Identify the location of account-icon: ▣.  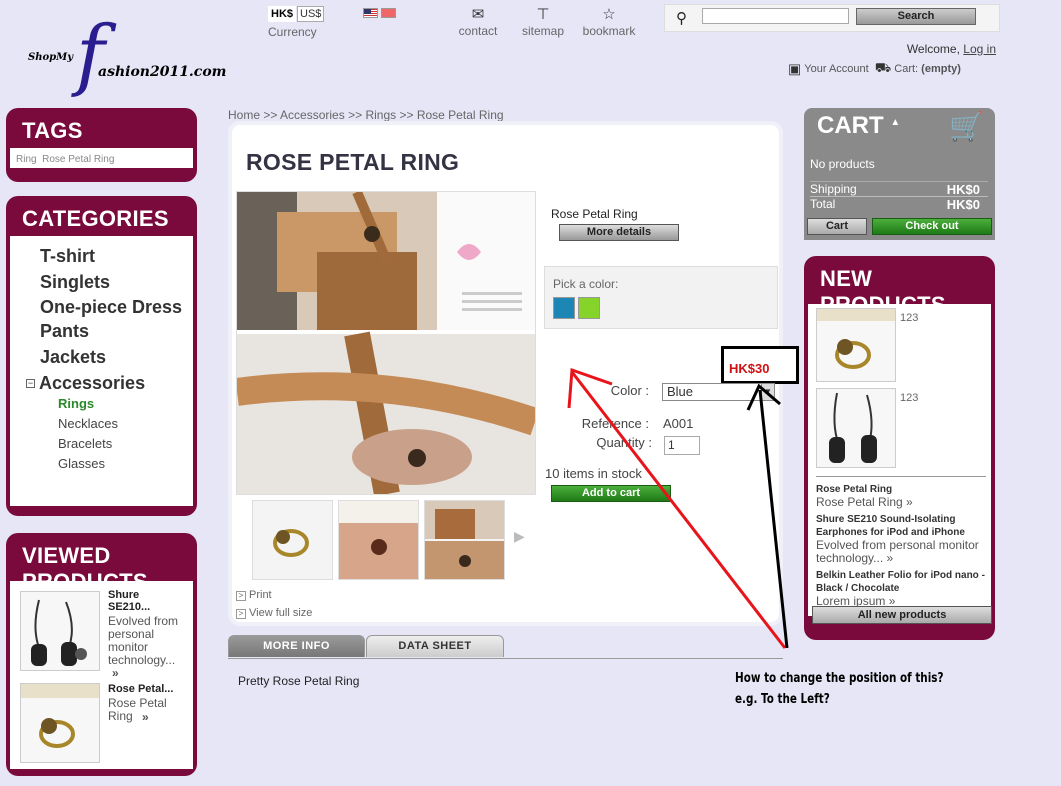
(795, 68).